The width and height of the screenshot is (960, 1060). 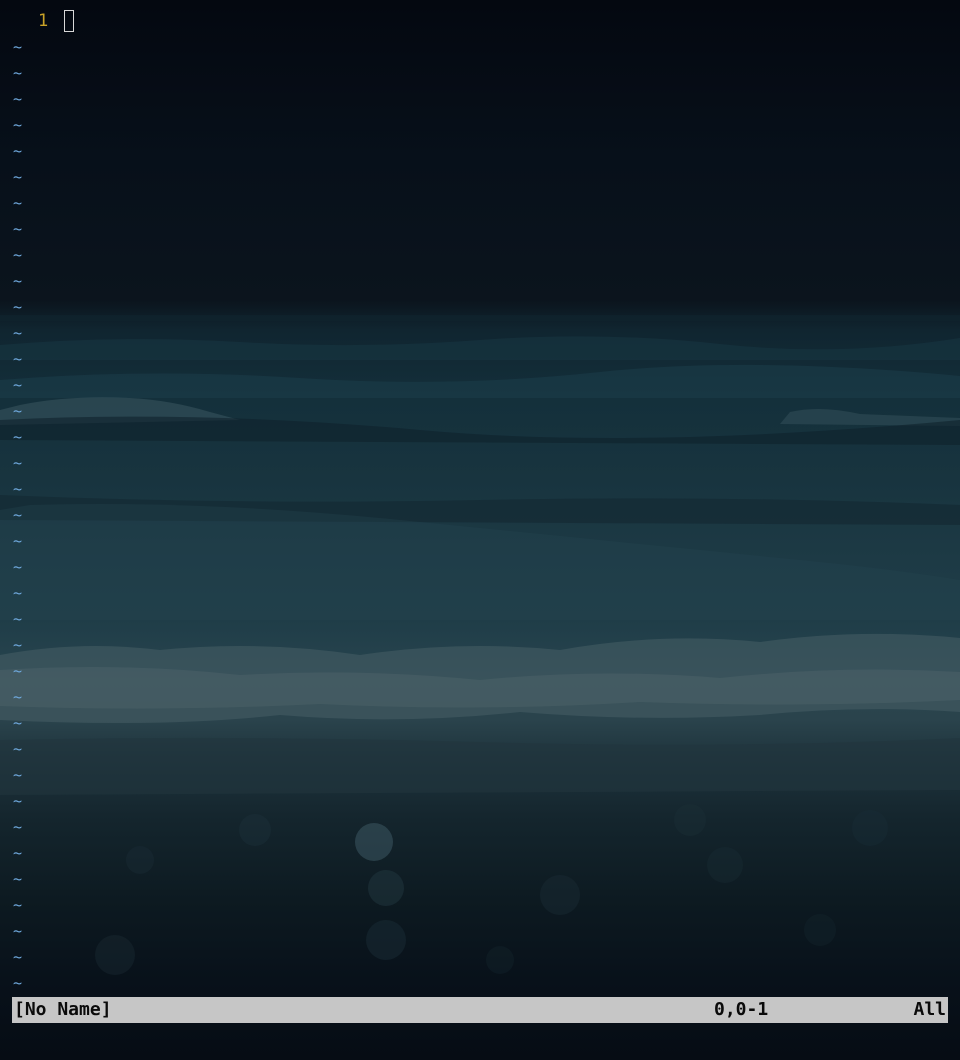 What do you see at coordinates (69, 21) in the screenshot?
I see `text-cursor` at bounding box center [69, 21].